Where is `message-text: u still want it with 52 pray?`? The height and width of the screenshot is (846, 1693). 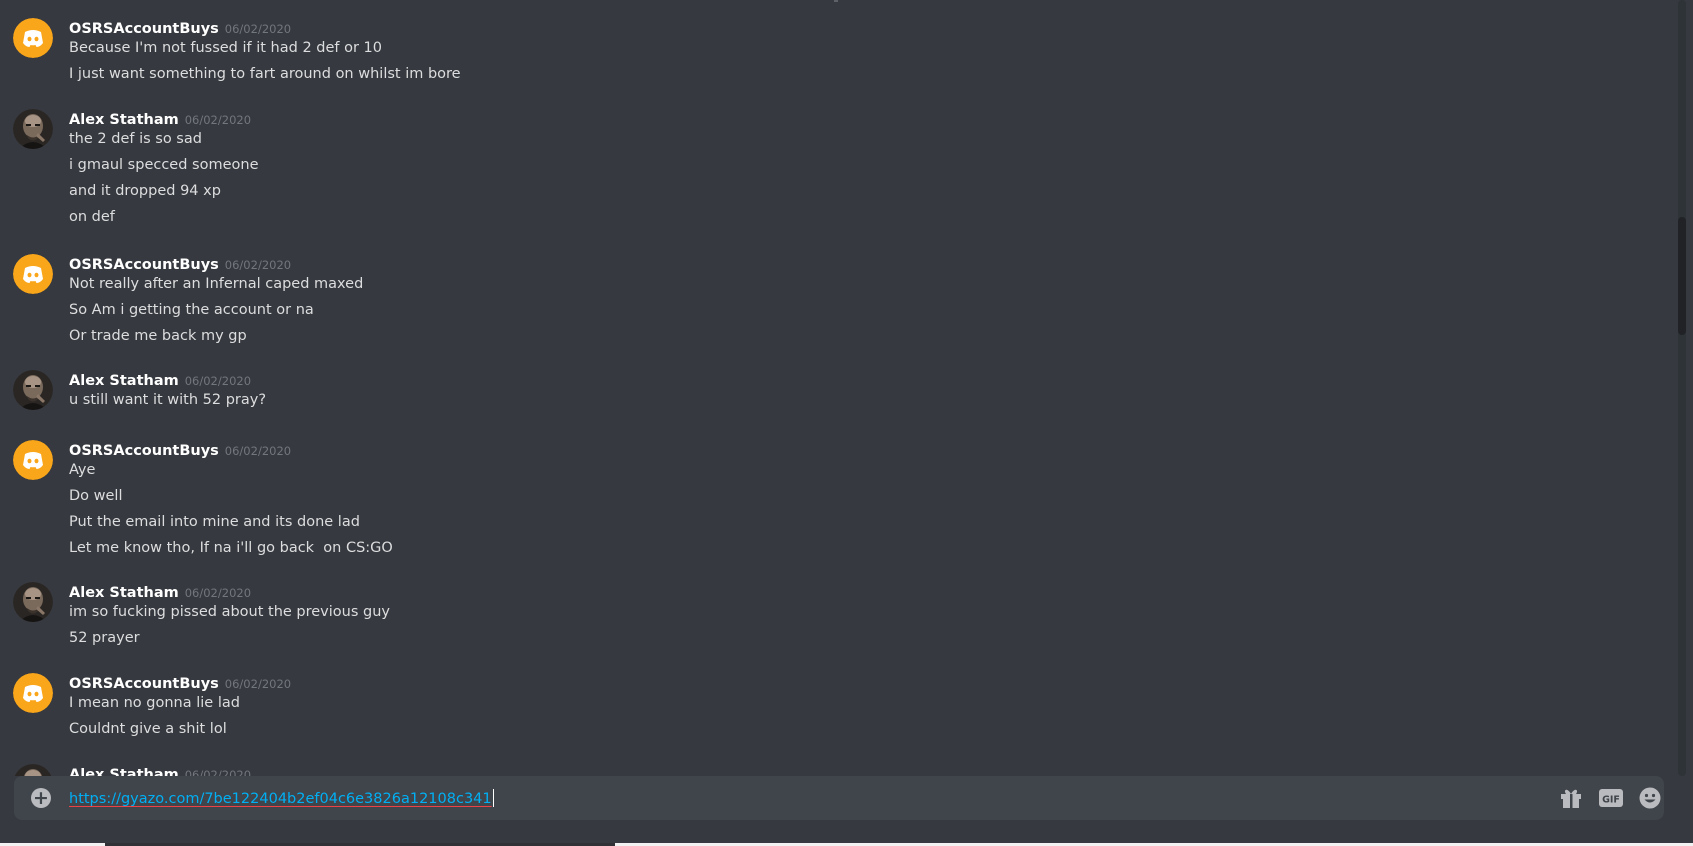 message-text: u still want it with 52 pray? is located at coordinates (168, 400).